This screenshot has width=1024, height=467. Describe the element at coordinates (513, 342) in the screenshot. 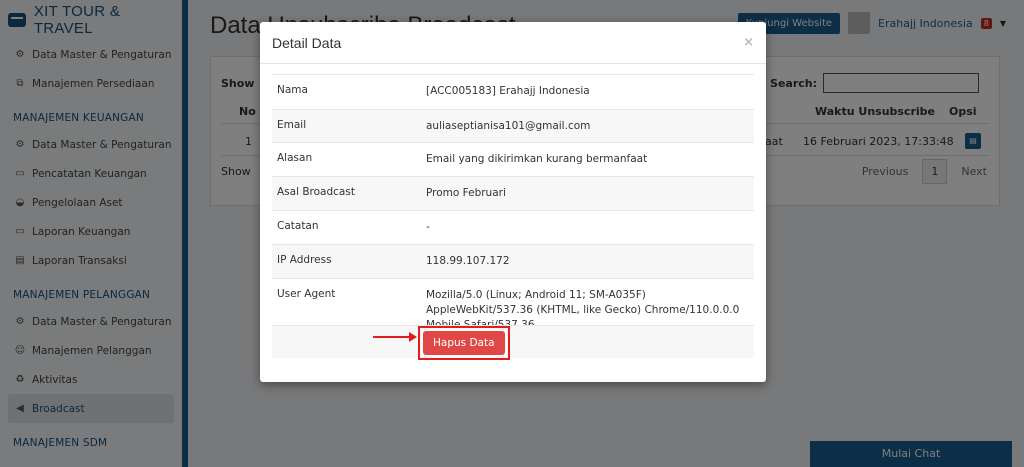

I see `action-row: Hapus Data` at that location.